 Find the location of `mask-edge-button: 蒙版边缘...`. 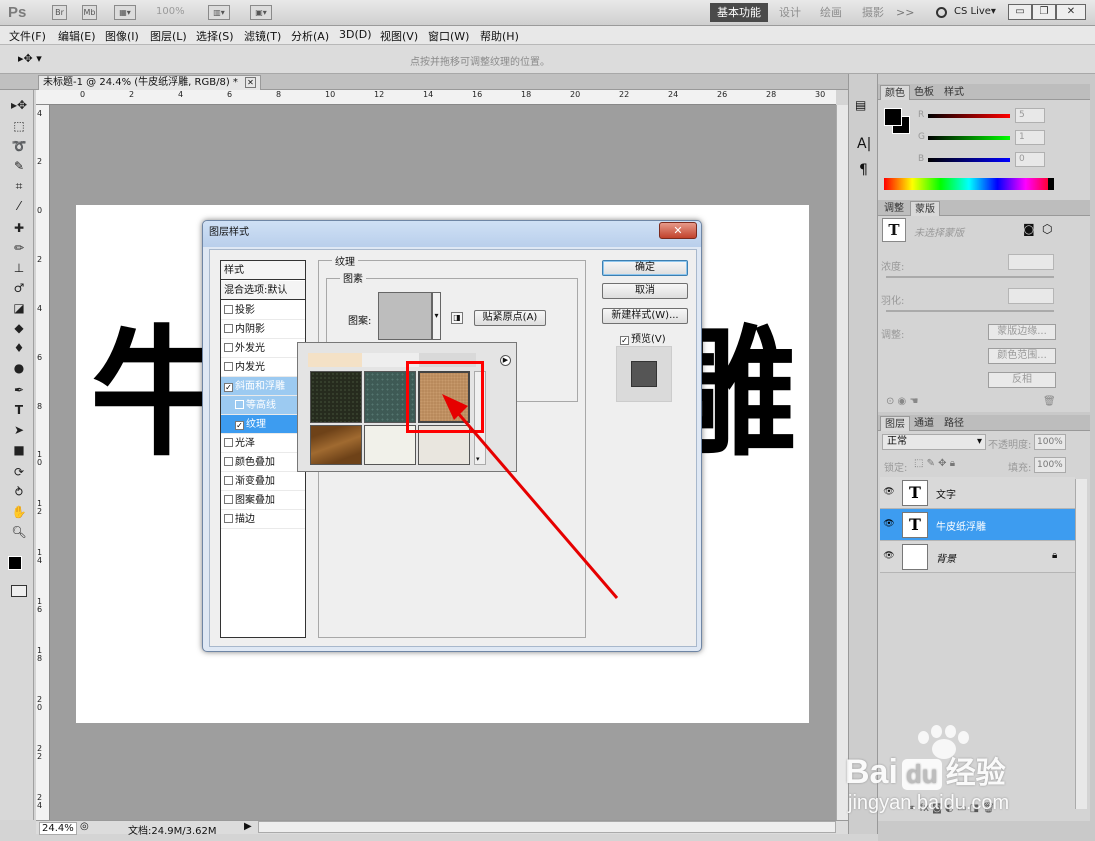

mask-edge-button: 蒙版边缘... is located at coordinates (1022, 332).